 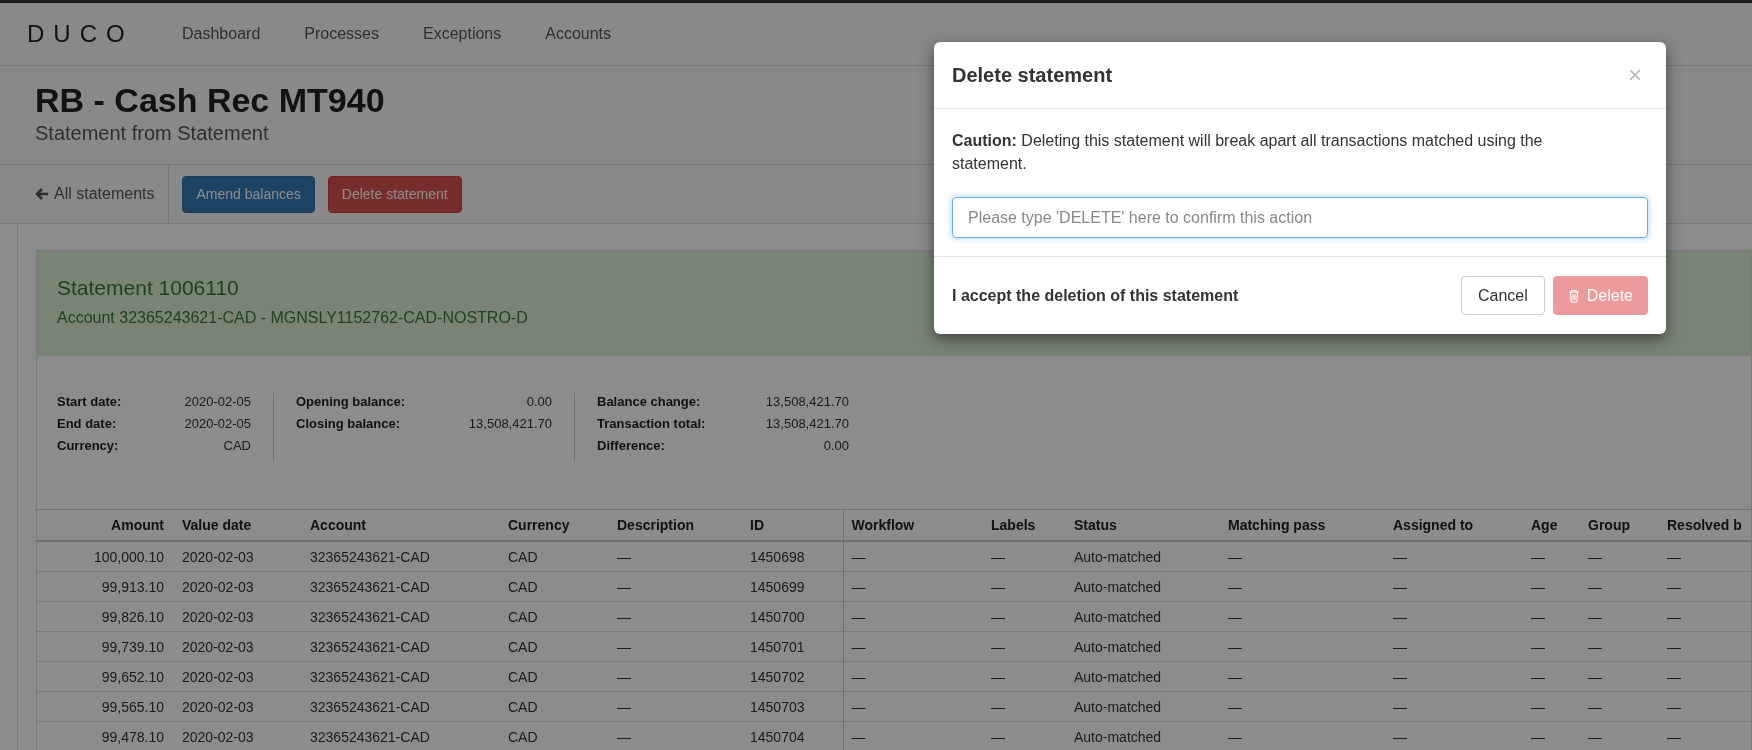 I want to click on back-link: All statements, so click(x=85, y=194).